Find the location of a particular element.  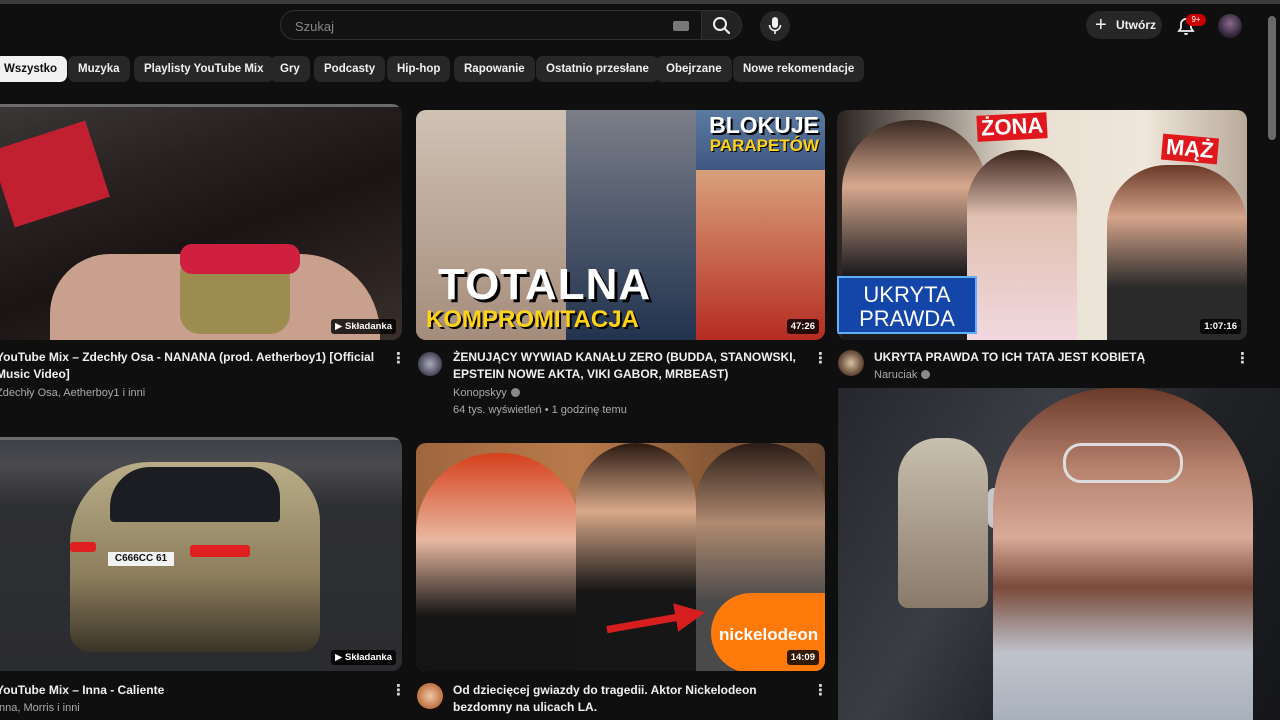

microphone-icon is located at coordinates (775, 25).